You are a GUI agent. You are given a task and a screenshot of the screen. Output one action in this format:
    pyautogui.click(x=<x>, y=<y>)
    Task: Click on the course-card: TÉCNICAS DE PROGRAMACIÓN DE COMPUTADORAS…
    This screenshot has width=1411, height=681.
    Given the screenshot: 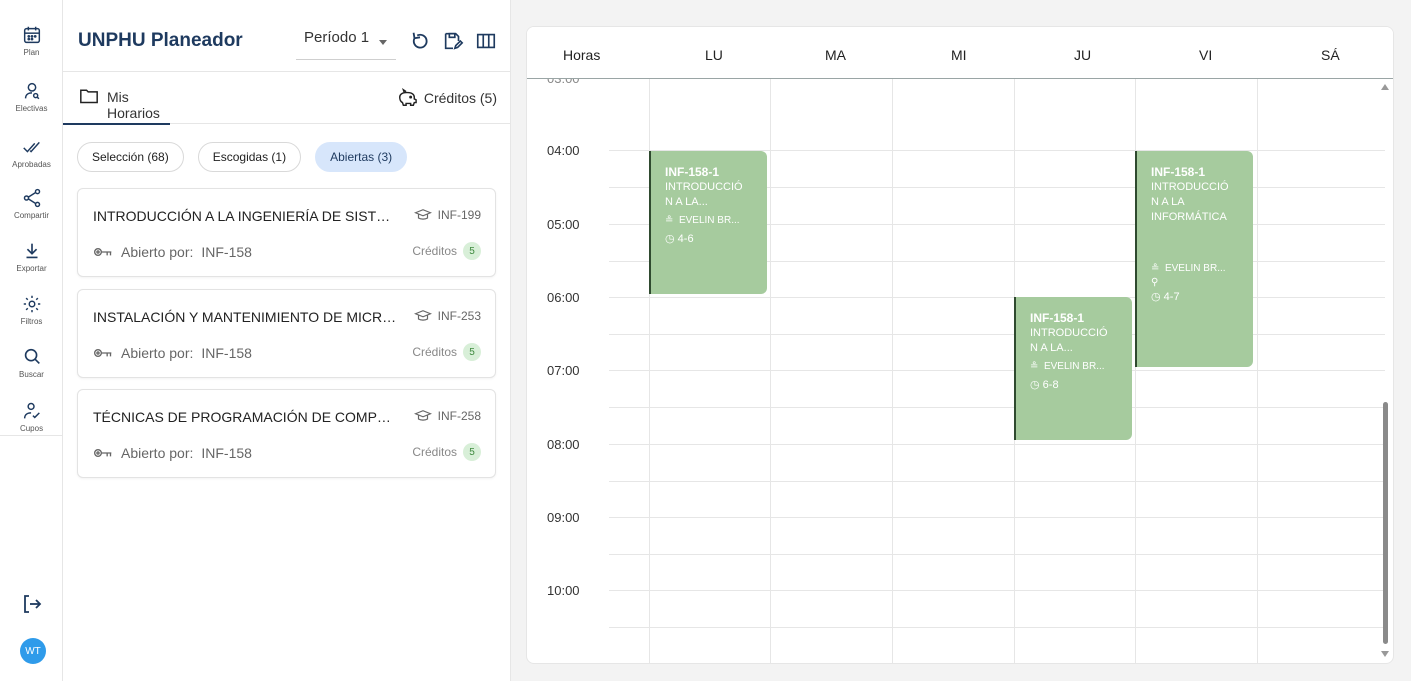 What is the action you would take?
    pyautogui.click(x=286, y=433)
    